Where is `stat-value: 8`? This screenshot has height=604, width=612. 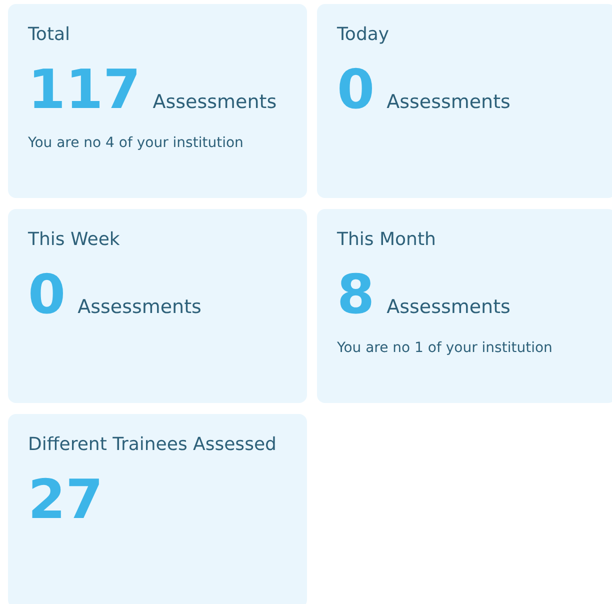 stat-value: 8 is located at coordinates (356, 295).